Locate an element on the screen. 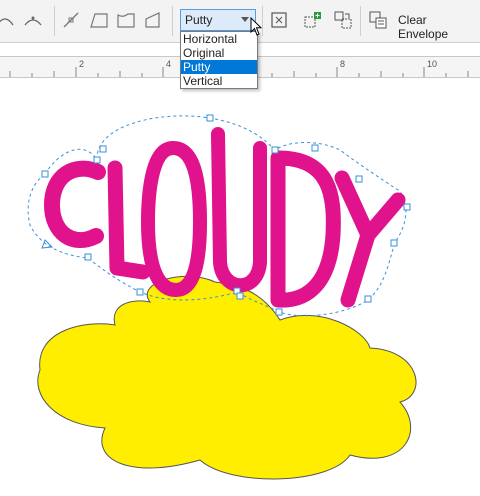 The height and width of the screenshot is (496, 480). mode-option-horizontal: Horizontal is located at coordinates (219, 39).